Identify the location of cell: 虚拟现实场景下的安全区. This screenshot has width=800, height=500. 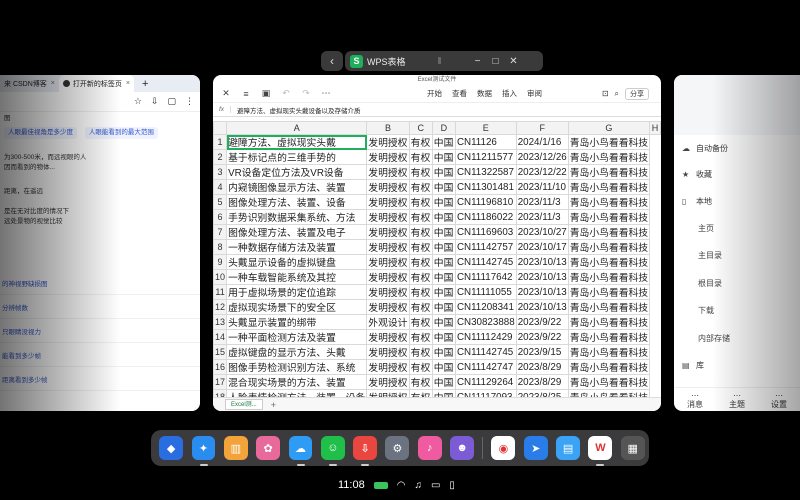
(297, 307).